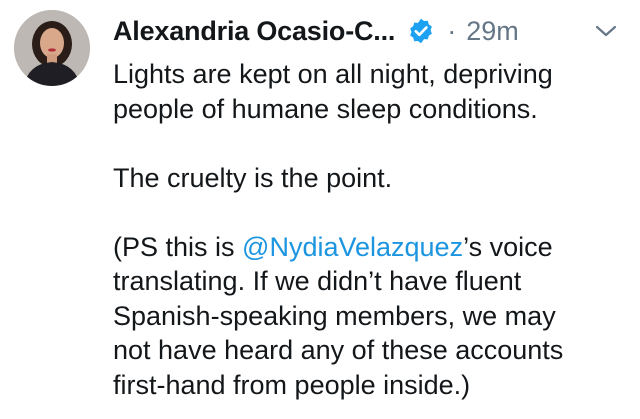 The image size is (640, 419). What do you see at coordinates (178, 246) in the screenshot?
I see `paragraph-3-prefix: (PS this is` at bounding box center [178, 246].